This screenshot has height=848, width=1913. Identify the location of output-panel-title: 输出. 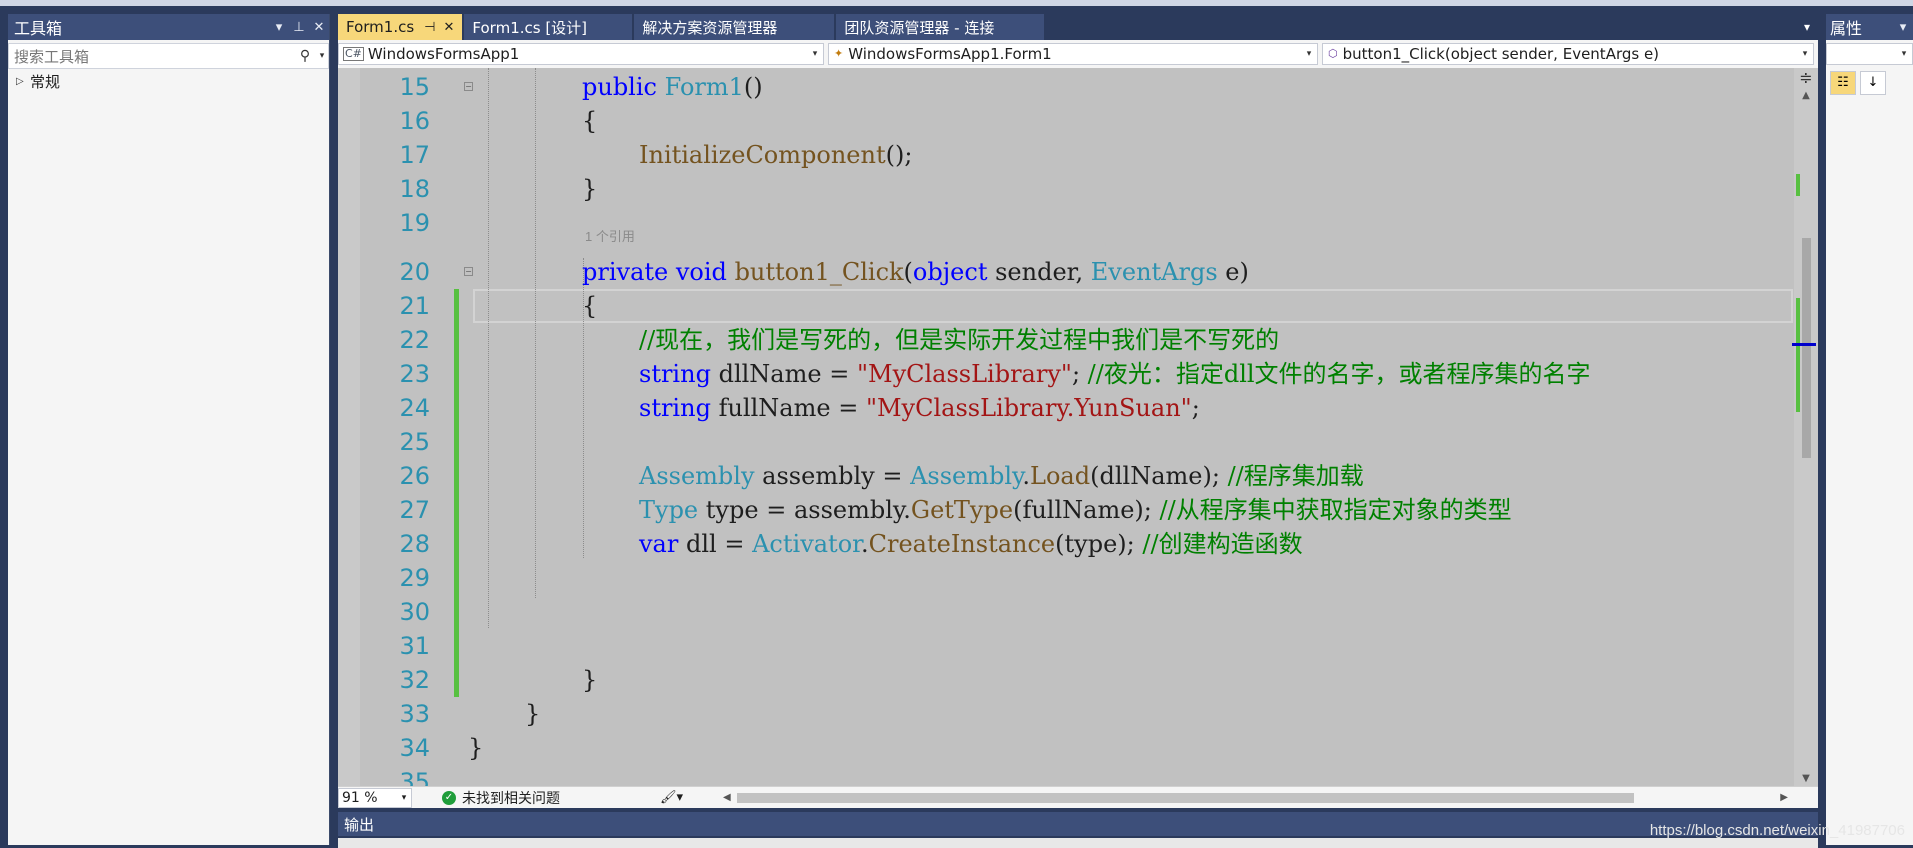
(1078, 824).